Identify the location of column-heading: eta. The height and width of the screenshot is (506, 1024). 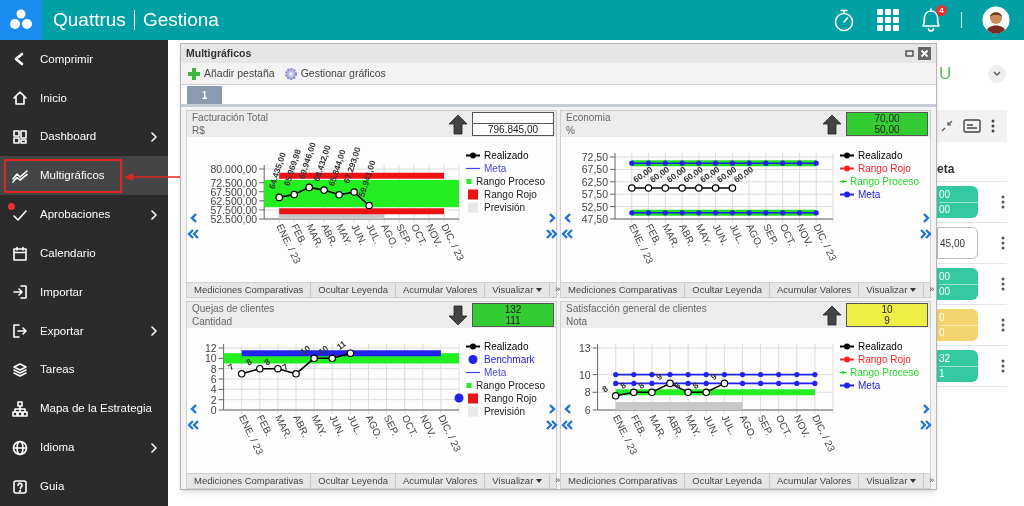
(946, 169).